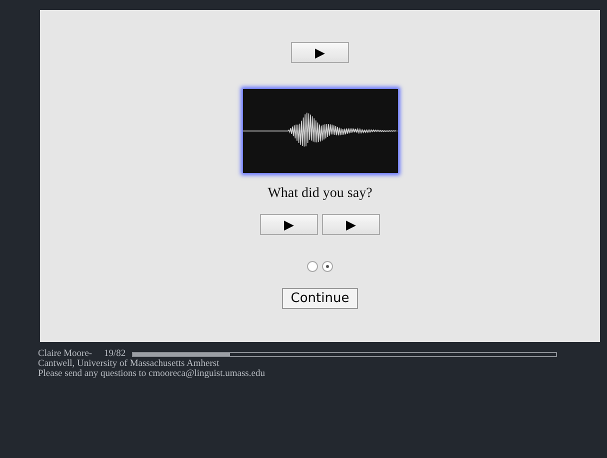 The width and height of the screenshot is (607, 458). What do you see at coordinates (66, 354) in the screenshot?
I see `author-text: Claire Moore-` at bounding box center [66, 354].